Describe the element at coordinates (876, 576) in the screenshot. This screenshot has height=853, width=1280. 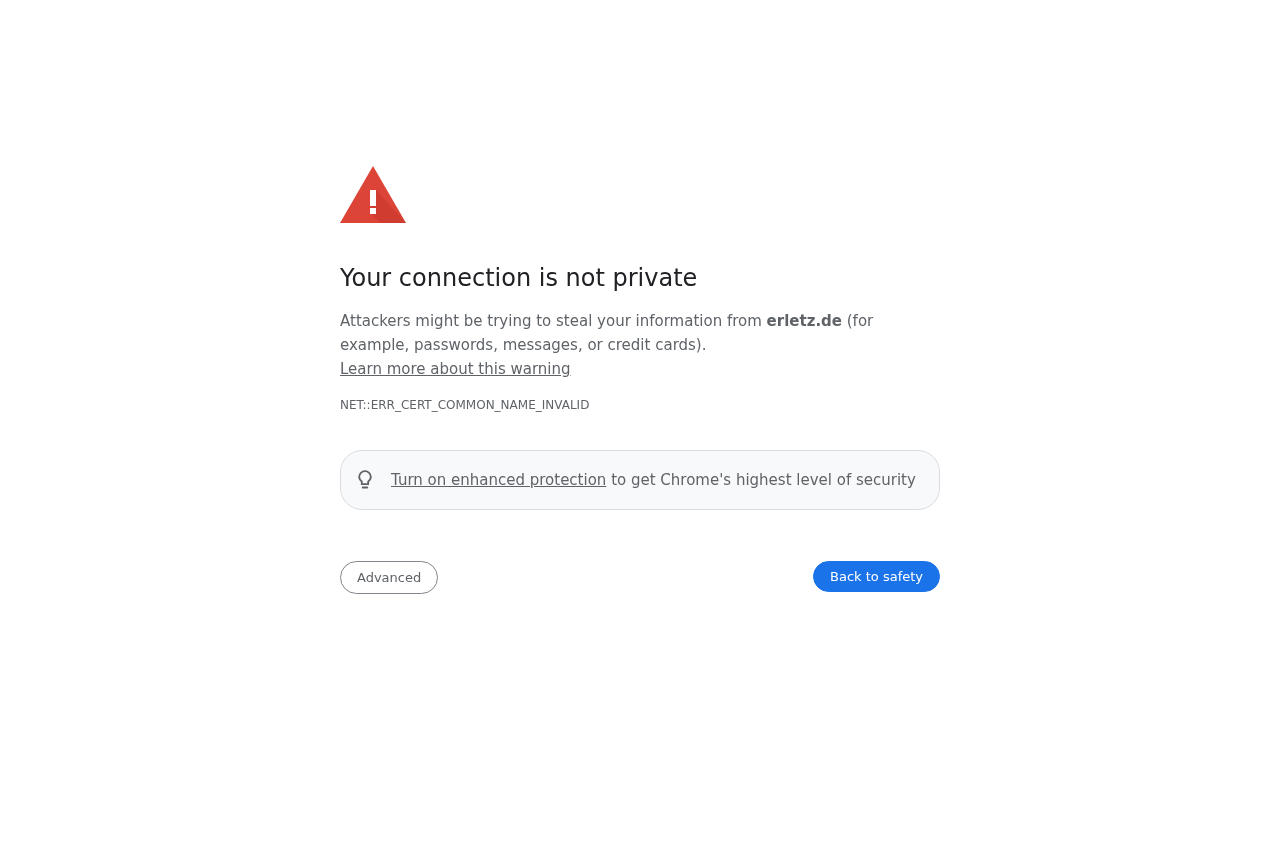
I see `back-to-safety-button: Back to safety` at that location.